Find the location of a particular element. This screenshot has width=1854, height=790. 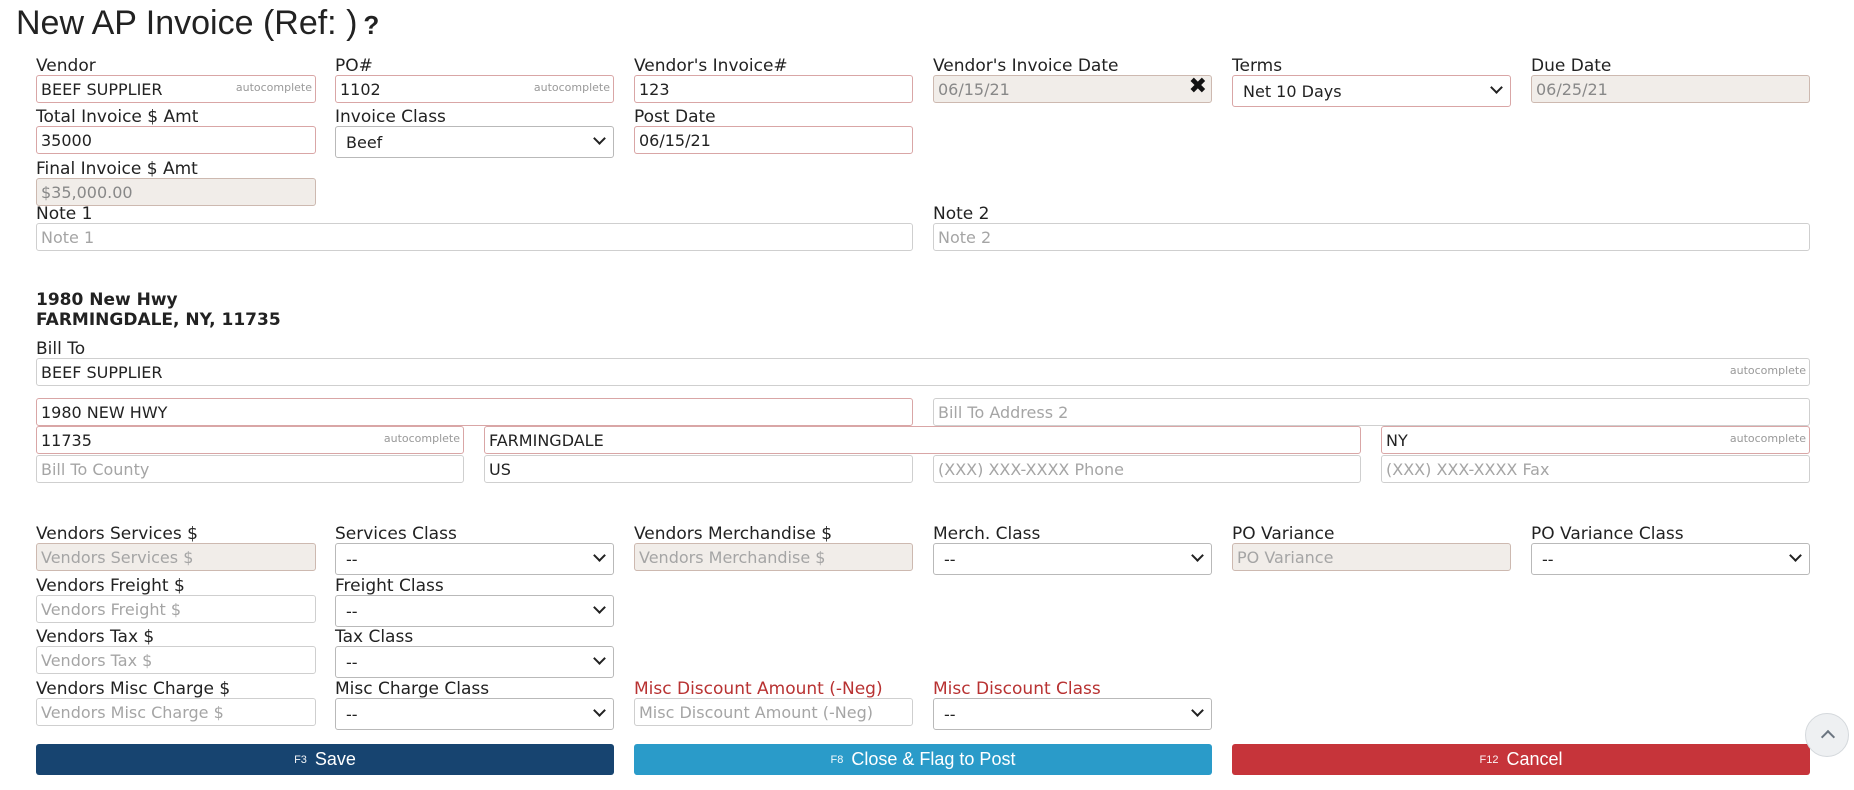

post-date-input: 06/15/21 is located at coordinates (773, 140).